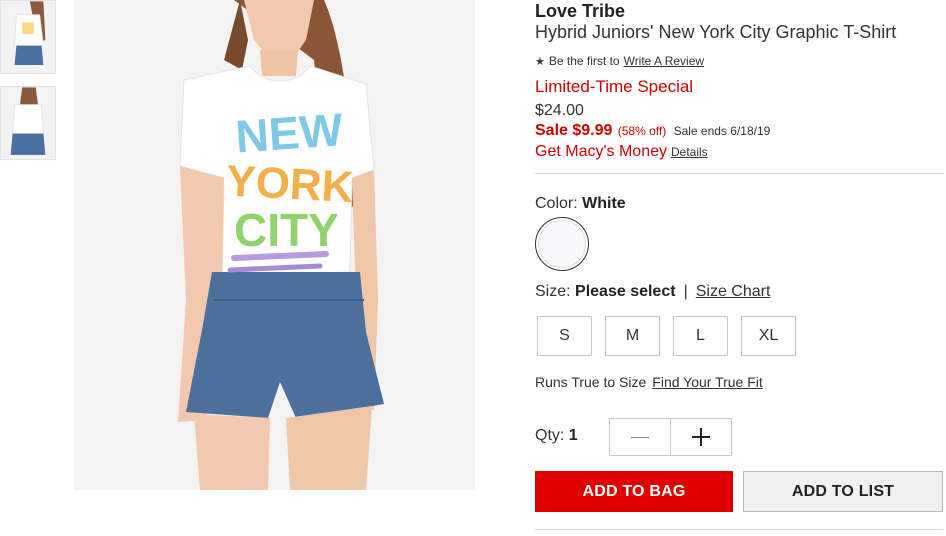  What do you see at coordinates (574, 130) in the screenshot?
I see `sale-price: Sale $9.99` at bounding box center [574, 130].